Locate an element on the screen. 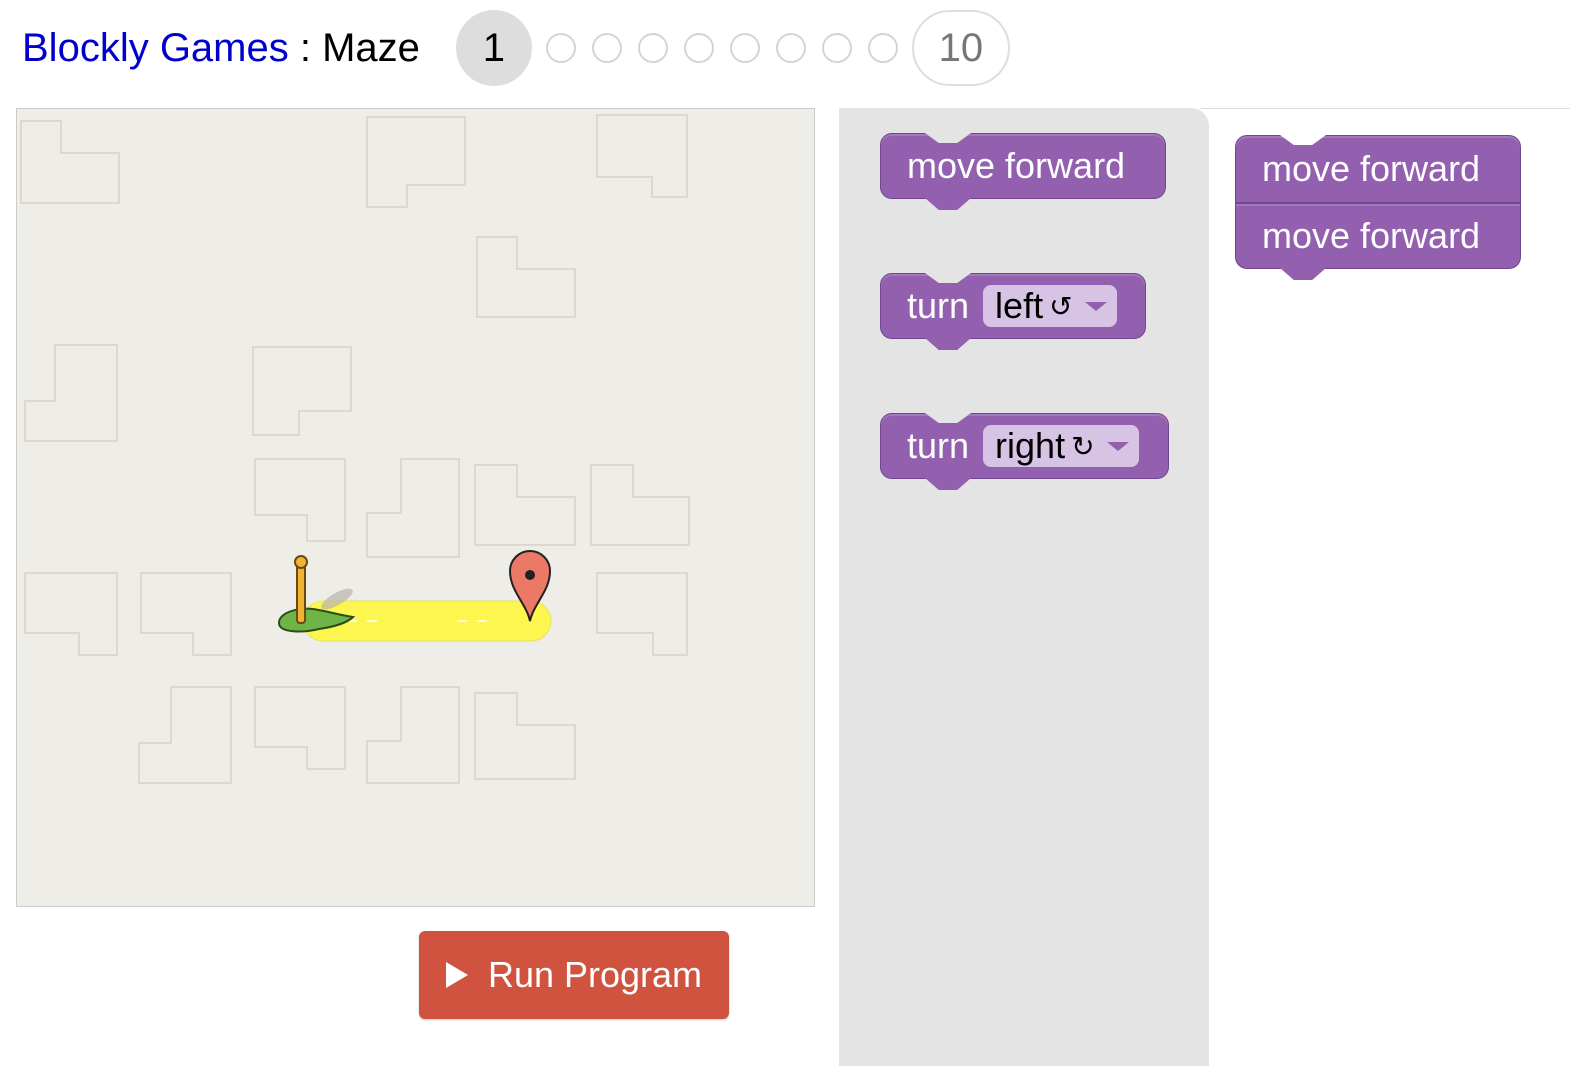 This screenshot has width=1570, height=1066. level-5-dot is located at coordinates (698, 48).